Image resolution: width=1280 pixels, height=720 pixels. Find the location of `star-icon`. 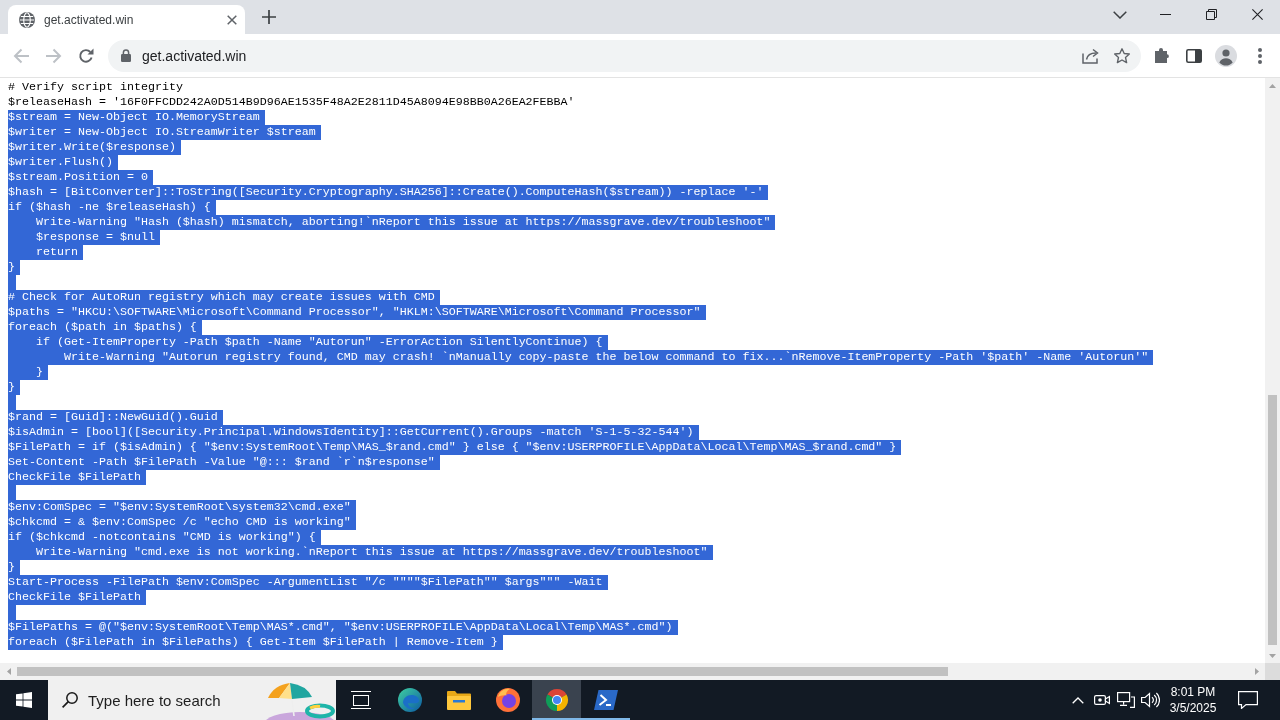

star-icon is located at coordinates (1122, 55).